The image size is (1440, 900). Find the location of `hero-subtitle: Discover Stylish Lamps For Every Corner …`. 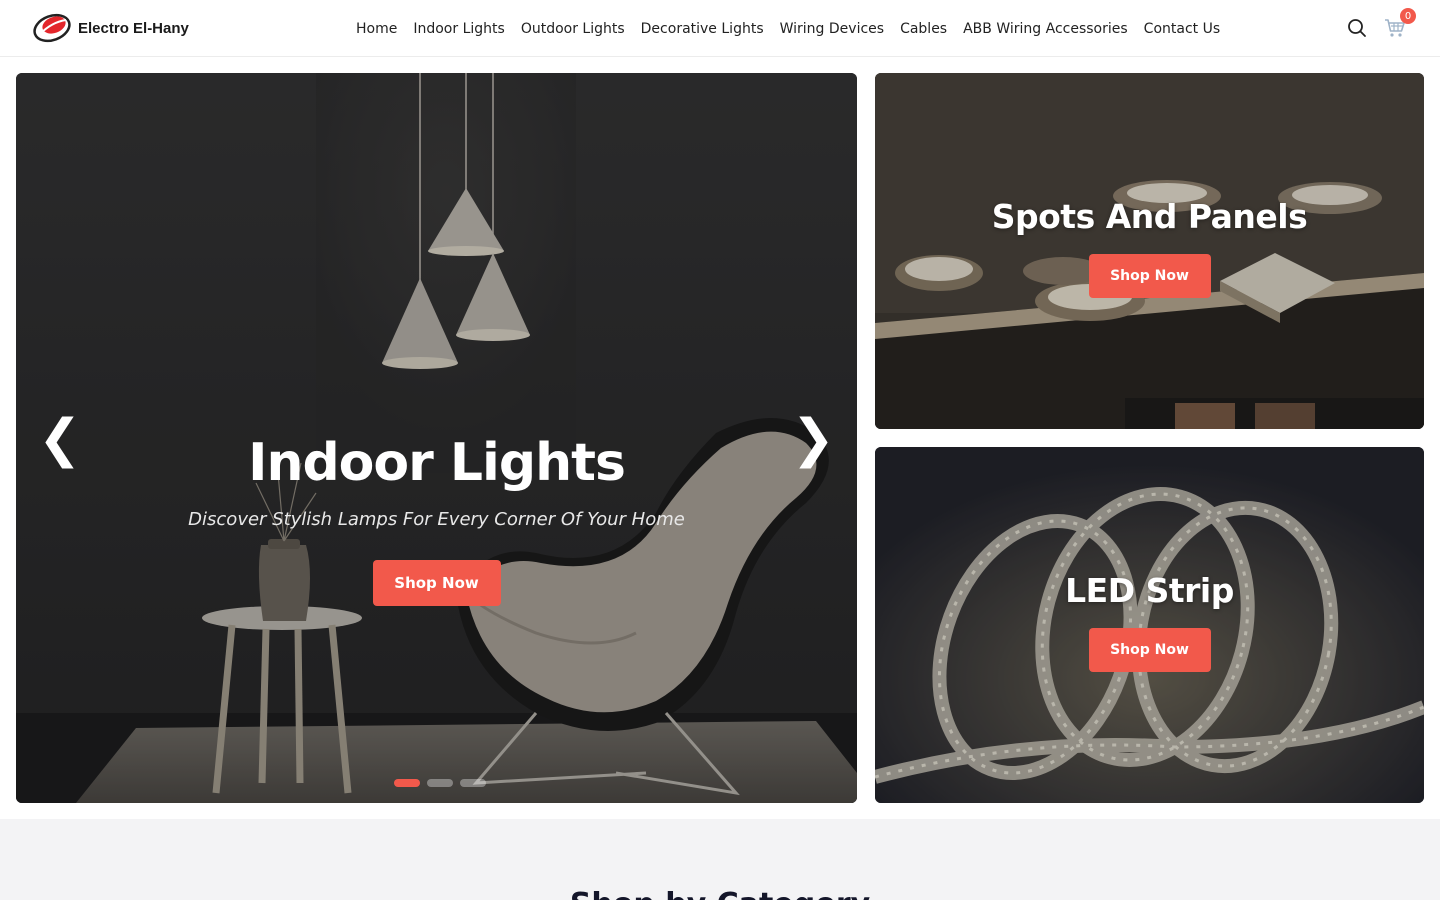

hero-subtitle: Discover Stylish Lamps For Every Corner … is located at coordinates (436, 519).